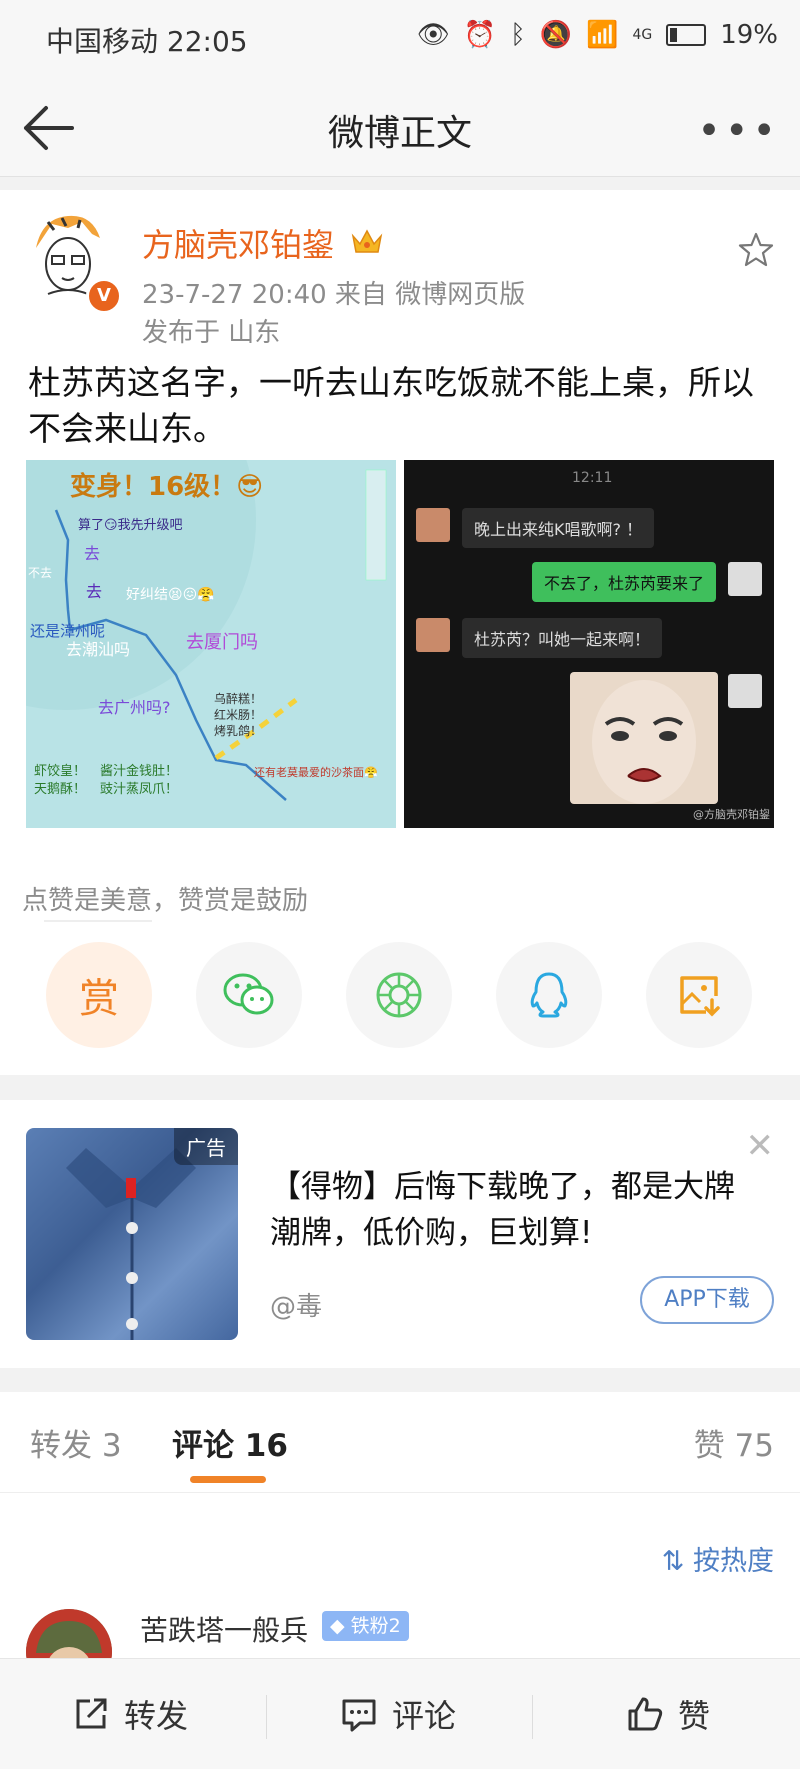  What do you see at coordinates (433, 35) in the screenshot?
I see `eye-icon: 👁` at bounding box center [433, 35].